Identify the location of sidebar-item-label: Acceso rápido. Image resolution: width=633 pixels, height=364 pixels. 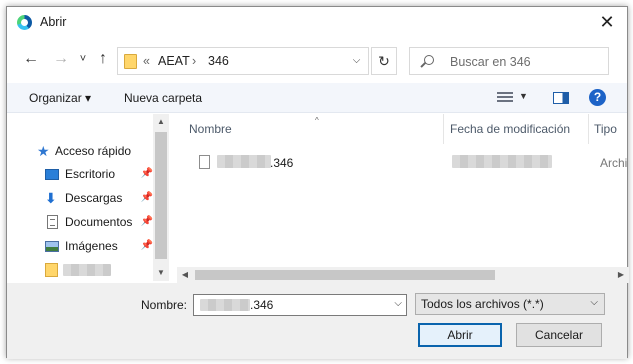
(93, 151).